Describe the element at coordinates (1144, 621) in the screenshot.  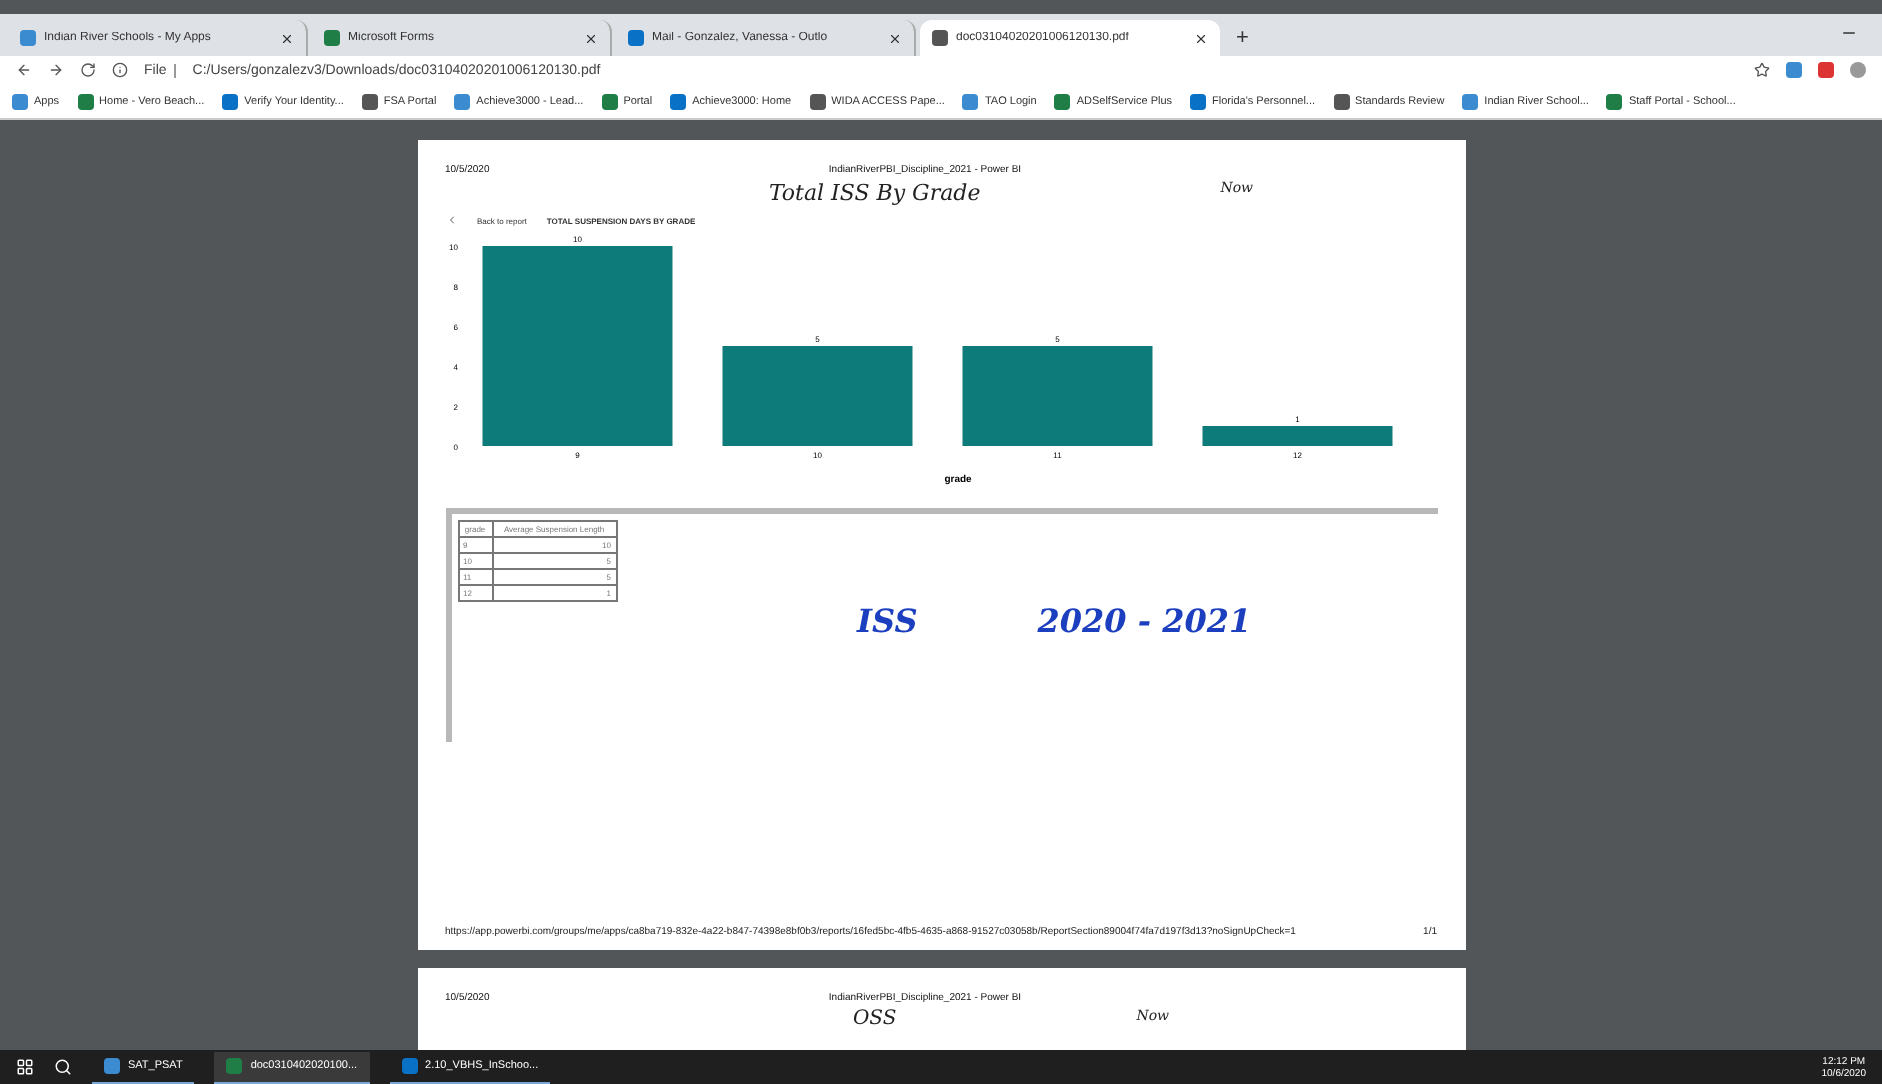
I see `handwritten-note: 2020 - 2021` at that location.